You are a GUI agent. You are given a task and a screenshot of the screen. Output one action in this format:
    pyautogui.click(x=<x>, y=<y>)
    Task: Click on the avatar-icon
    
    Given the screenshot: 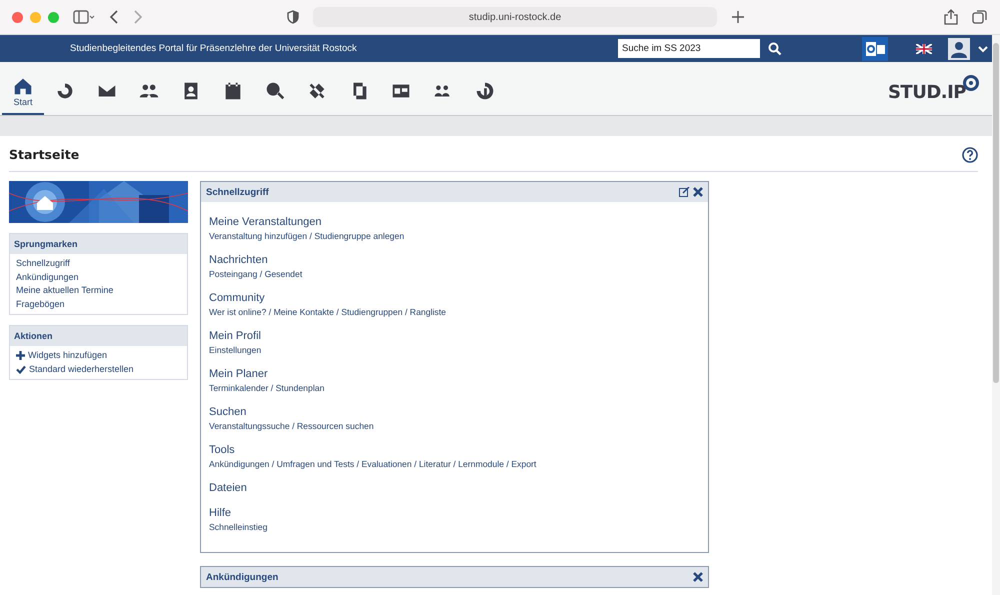 What is the action you would take?
    pyautogui.click(x=959, y=49)
    